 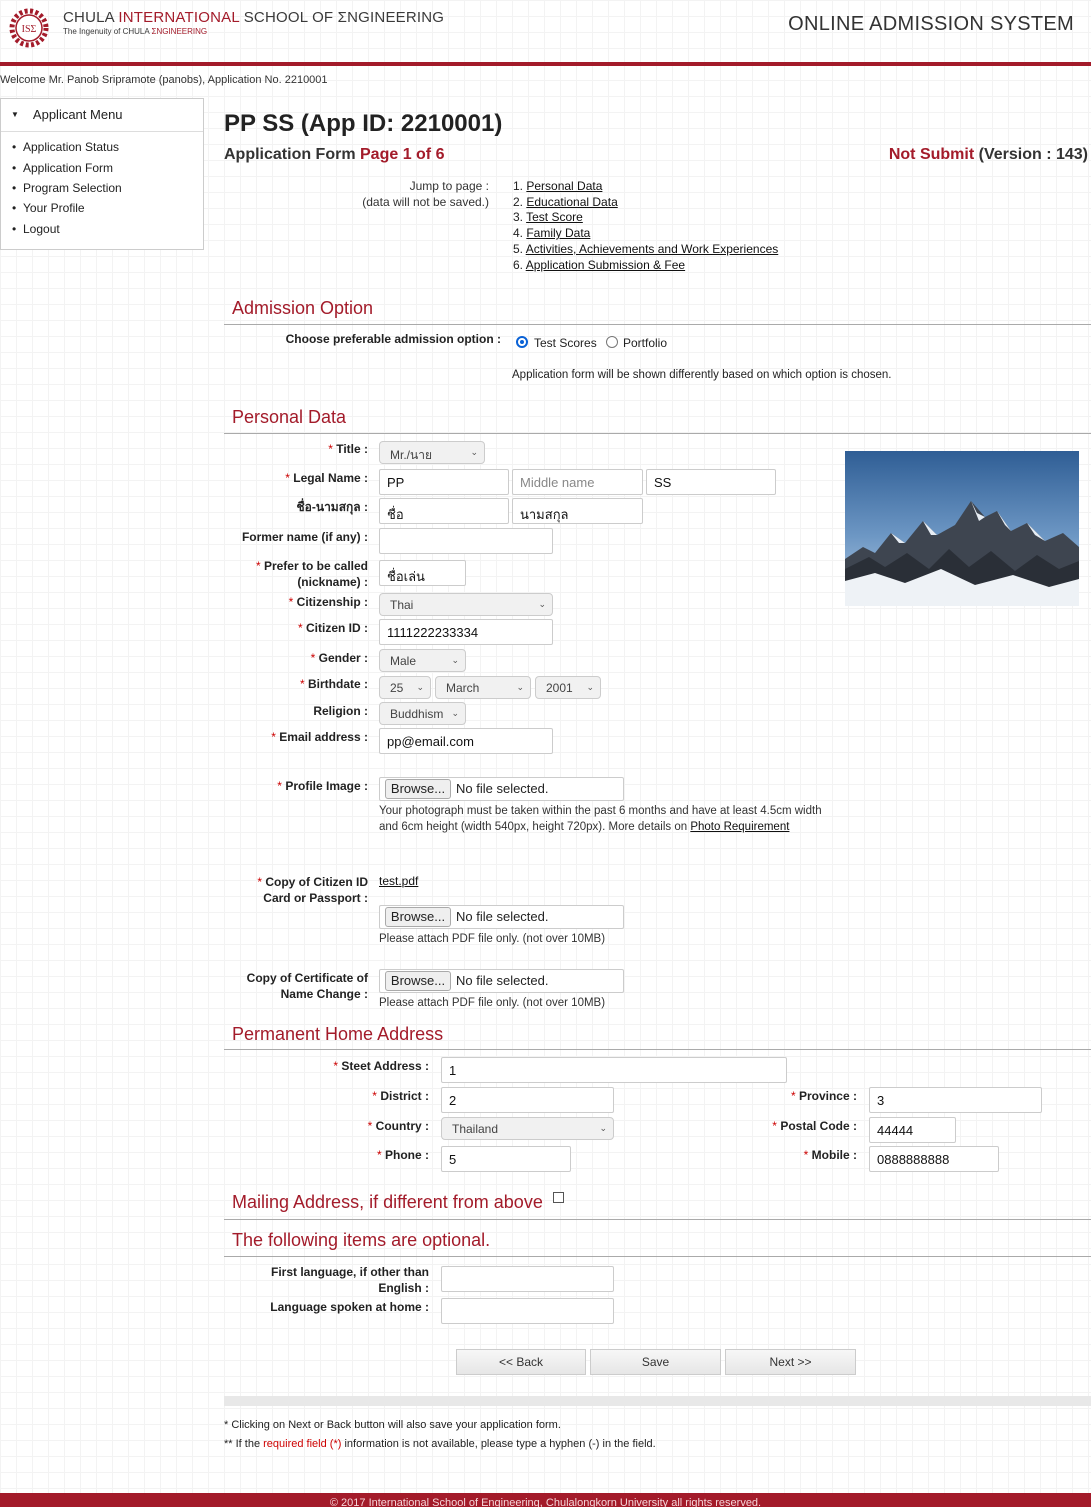 What do you see at coordinates (402, 1155) in the screenshot?
I see `phone-label: * Phone :` at bounding box center [402, 1155].